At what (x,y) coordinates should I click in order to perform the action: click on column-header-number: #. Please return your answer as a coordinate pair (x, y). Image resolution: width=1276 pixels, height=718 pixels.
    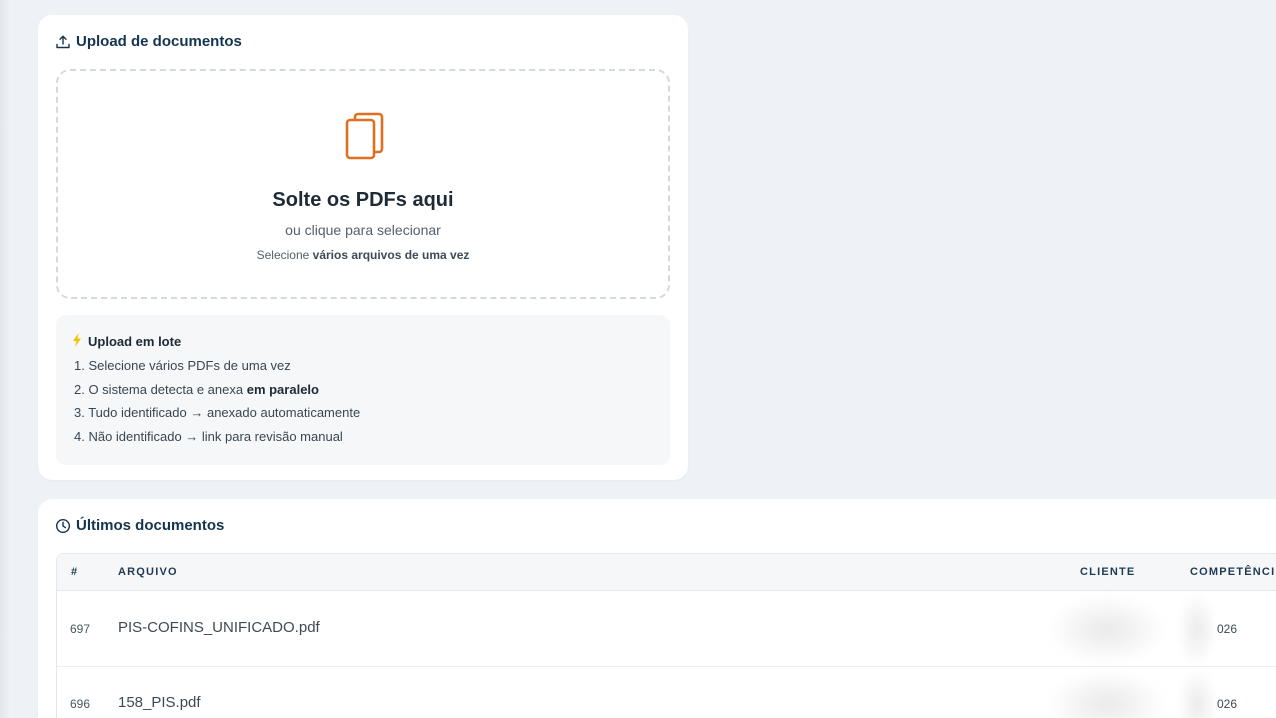
    Looking at the image, I should click on (74, 572).